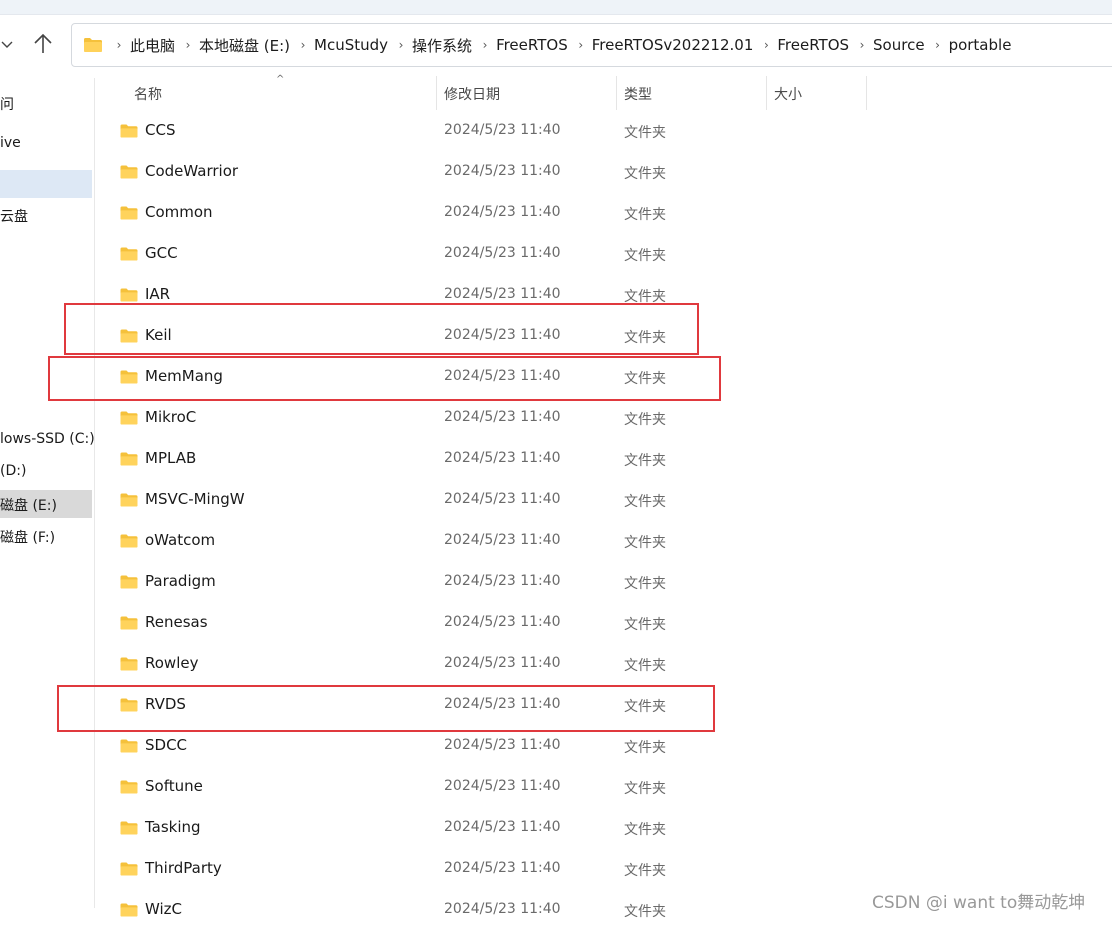  What do you see at coordinates (673, 45) in the screenshot?
I see `breadcrumb-item: FreeRTOSv202212.01` at bounding box center [673, 45].